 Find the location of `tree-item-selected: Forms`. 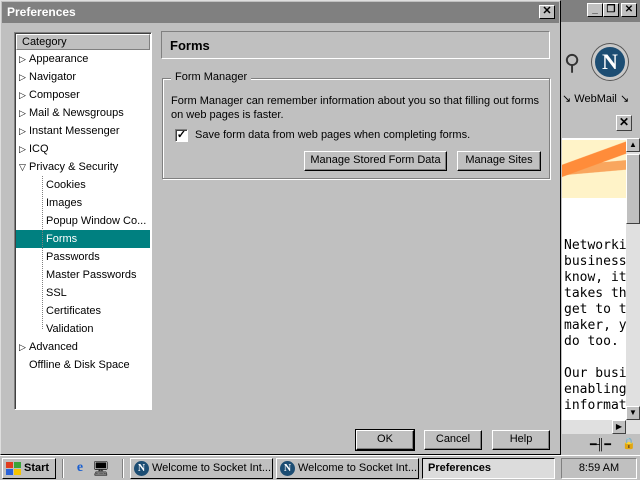

tree-item-selected: Forms is located at coordinates (83, 239).